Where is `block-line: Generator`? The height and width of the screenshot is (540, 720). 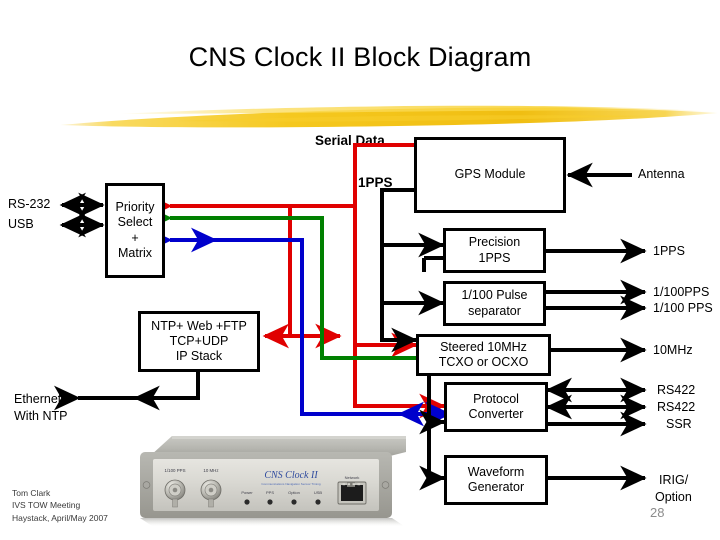
block-line: Generator is located at coordinates (496, 487).